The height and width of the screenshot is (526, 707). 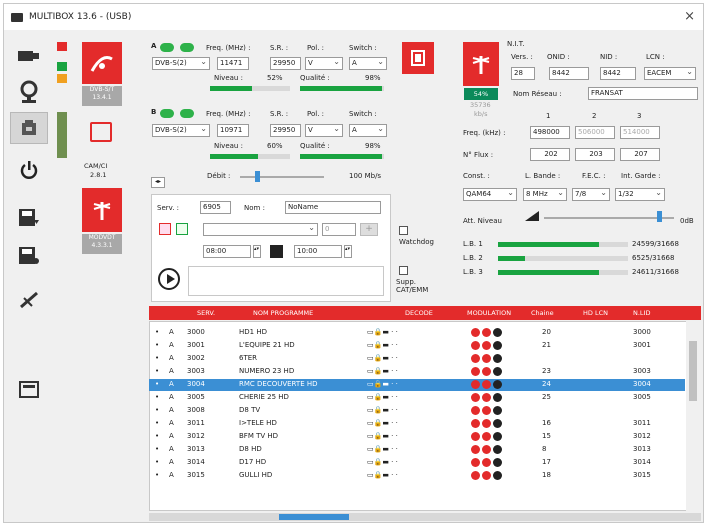 What do you see at coordinates (29, 390) in the screenshot?
I see `display-icon` at bounding box center [29, 390].